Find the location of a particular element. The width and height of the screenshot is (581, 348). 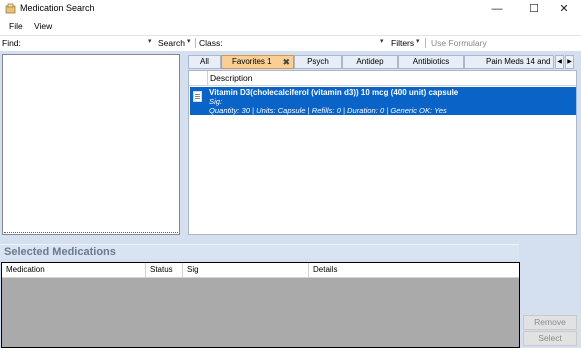

search-button: Search is located at coordinates (171, 43).